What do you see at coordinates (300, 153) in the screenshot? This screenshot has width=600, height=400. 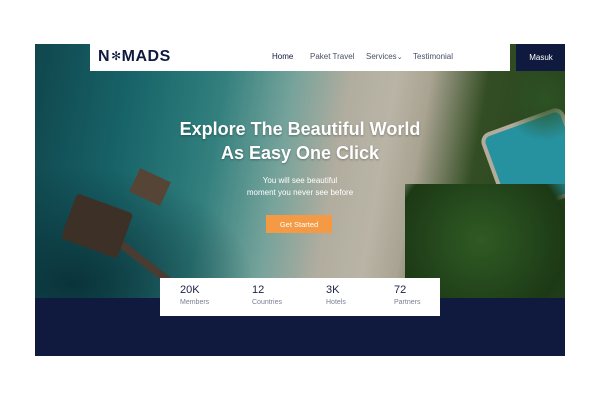 I see `hero-headline-line-2: As Easy One Click` at bounding box center [300, 153].